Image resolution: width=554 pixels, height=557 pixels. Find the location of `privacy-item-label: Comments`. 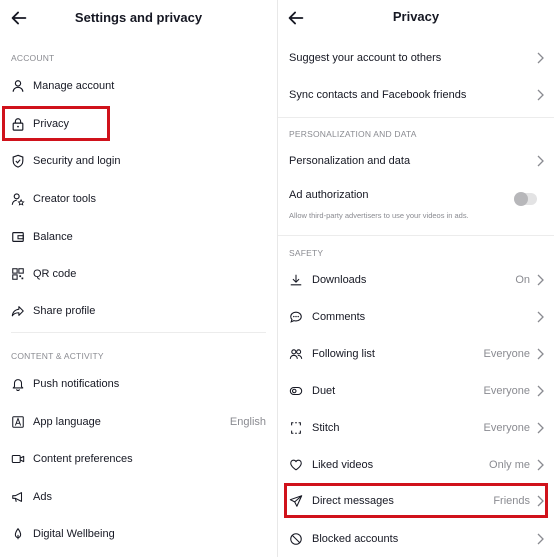

privacy-item-label: Comments is located at coordinates (339, 317).